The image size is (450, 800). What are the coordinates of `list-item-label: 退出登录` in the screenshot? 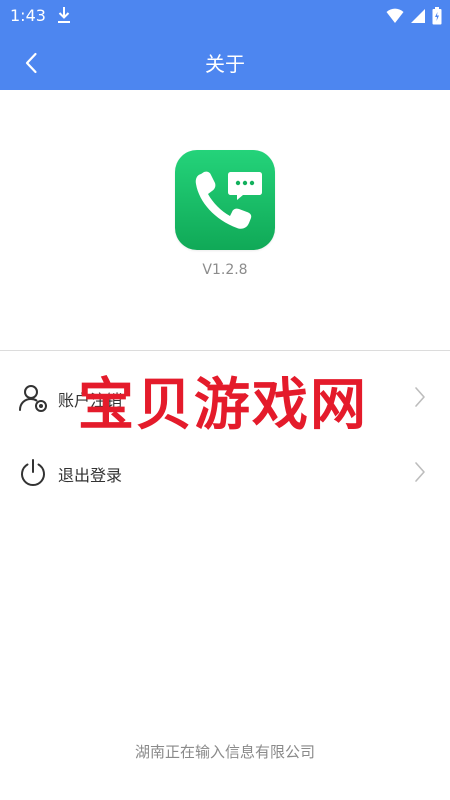 It's located at (90, 475).